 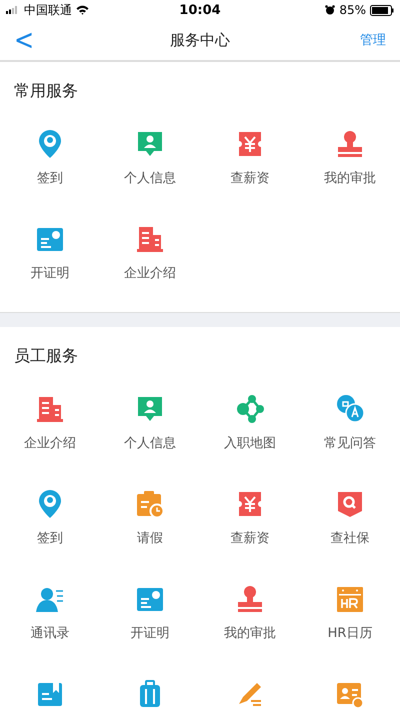 What do you see at coordinates (350, 409) in the screenshot?
I see `qa-bubbles-icon` at bounding box center [350, 409].